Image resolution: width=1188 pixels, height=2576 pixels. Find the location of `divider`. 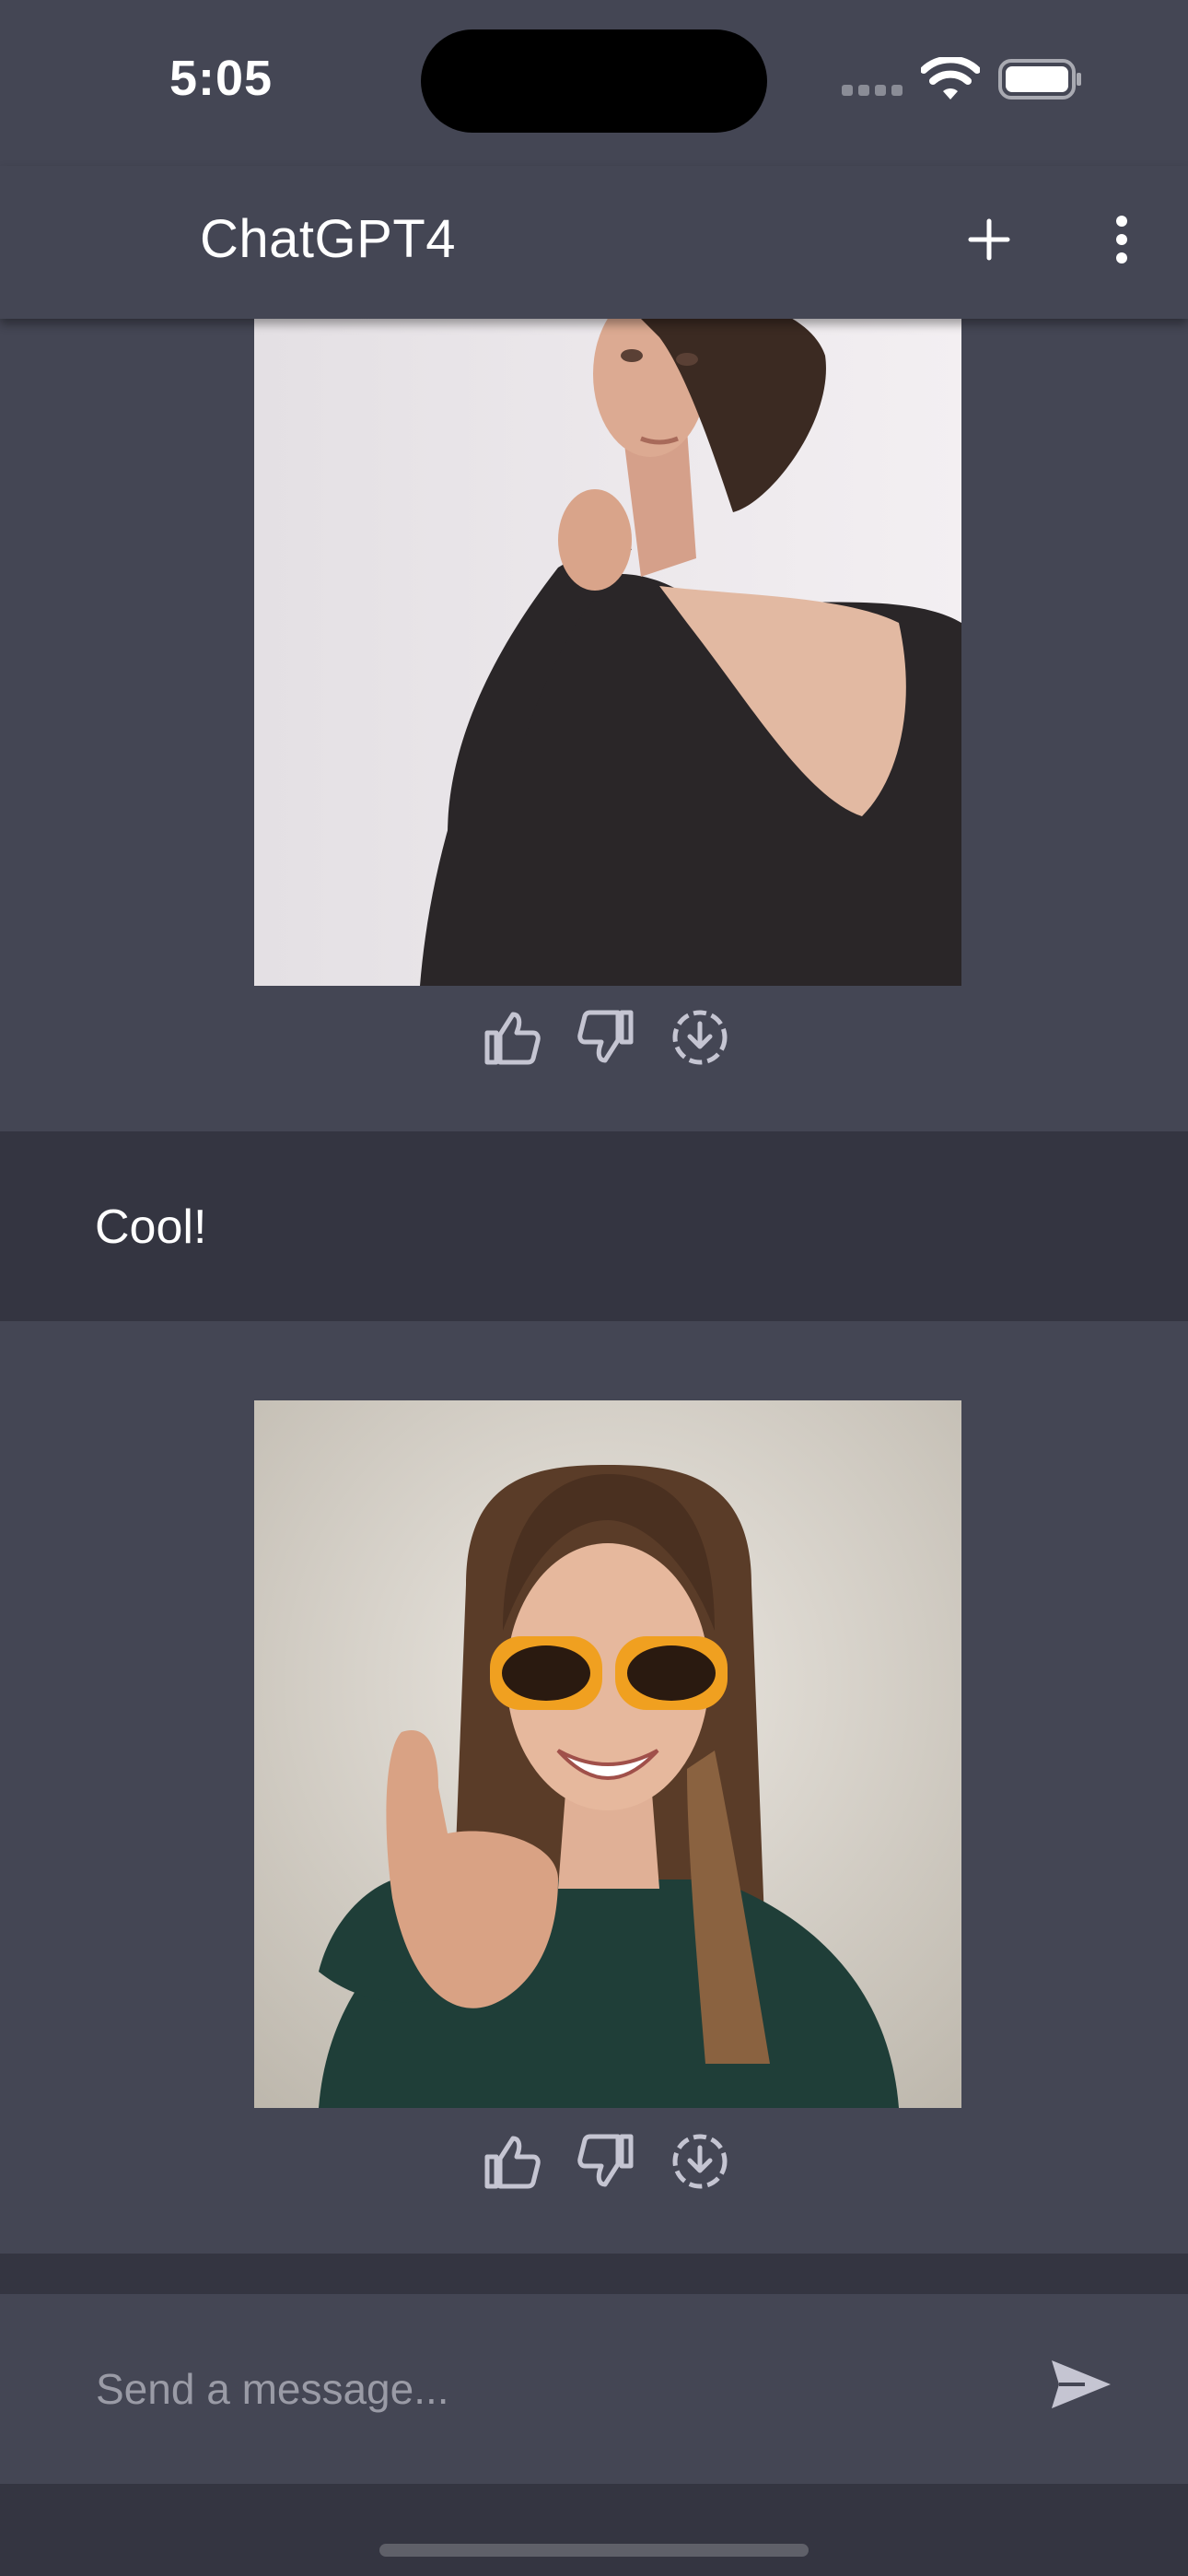

divider is located at coordinates (594, 2274).